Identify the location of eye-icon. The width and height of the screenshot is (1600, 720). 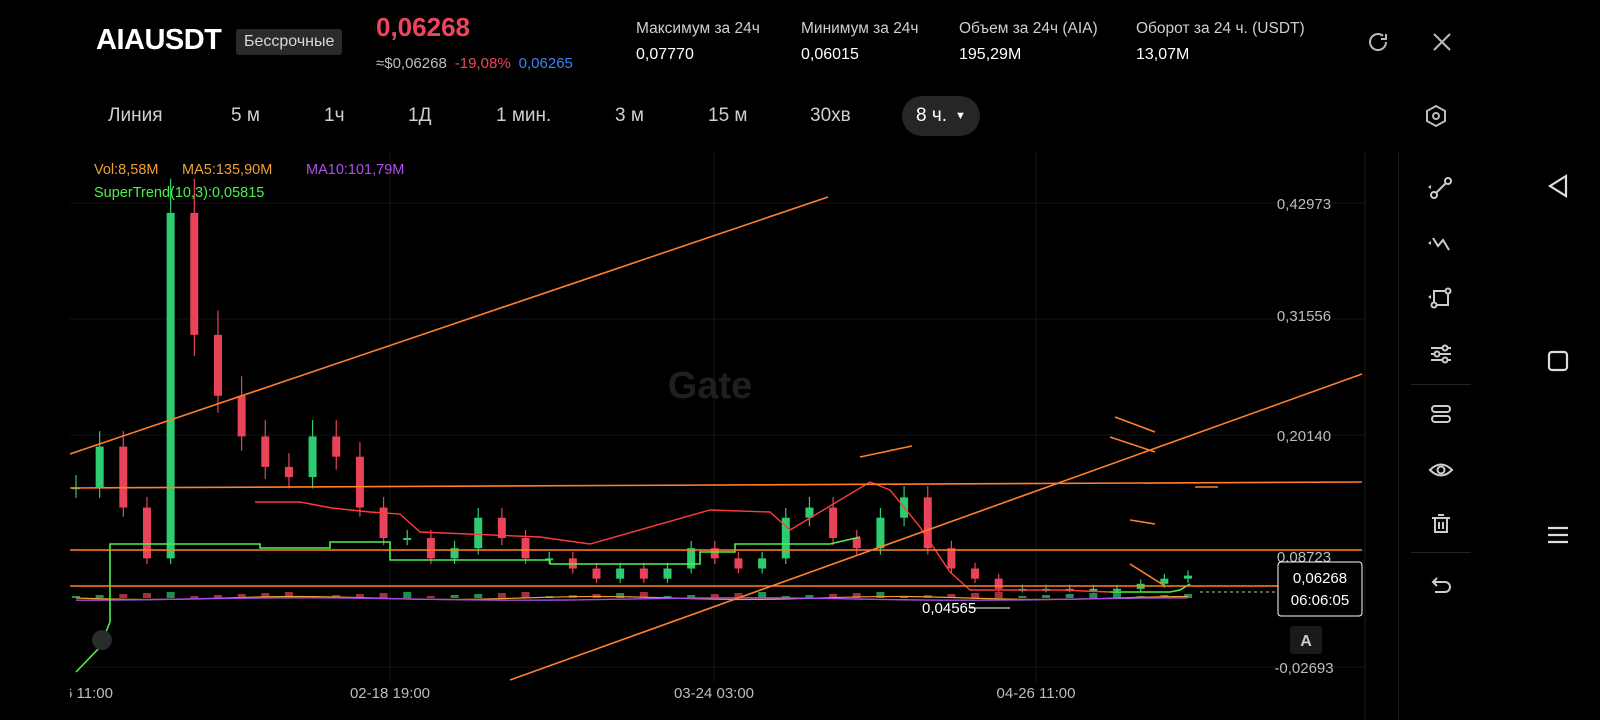
(1441, 470).